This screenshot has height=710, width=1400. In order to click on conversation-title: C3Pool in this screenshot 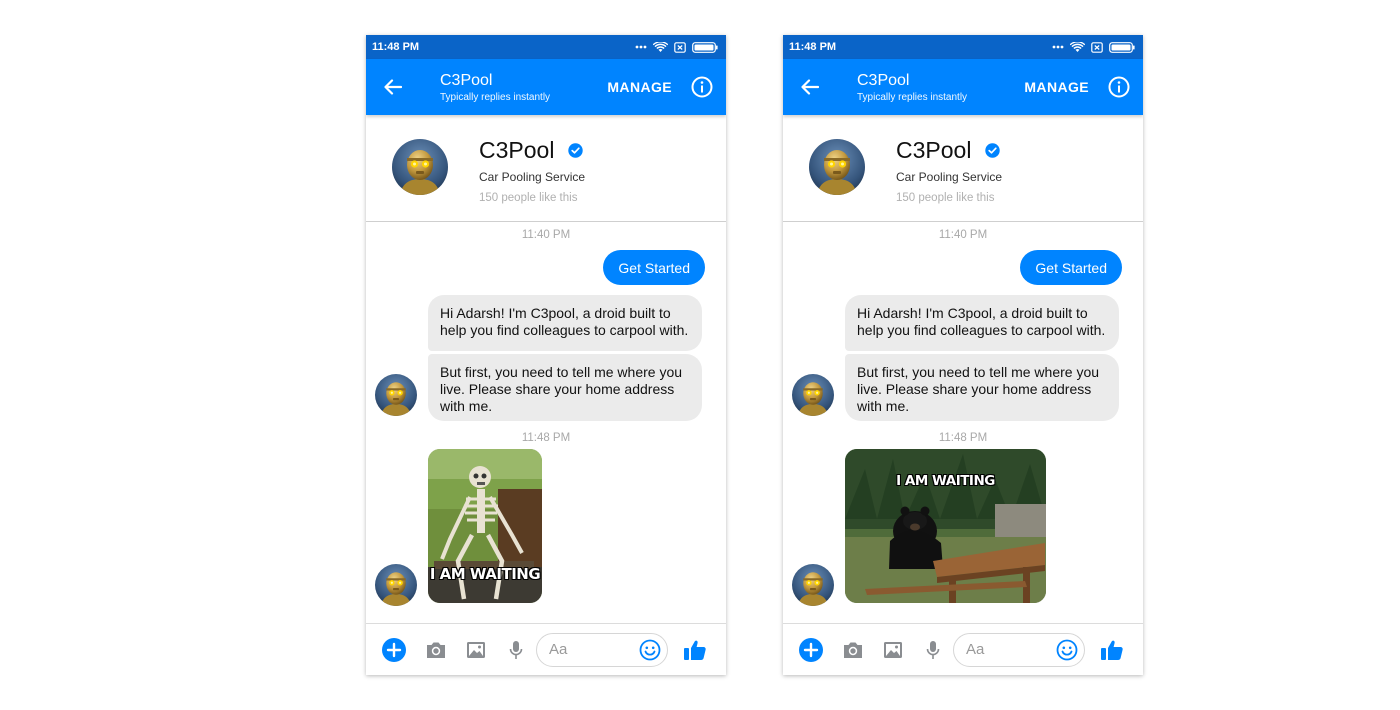, I will do `click(883, 80)`.